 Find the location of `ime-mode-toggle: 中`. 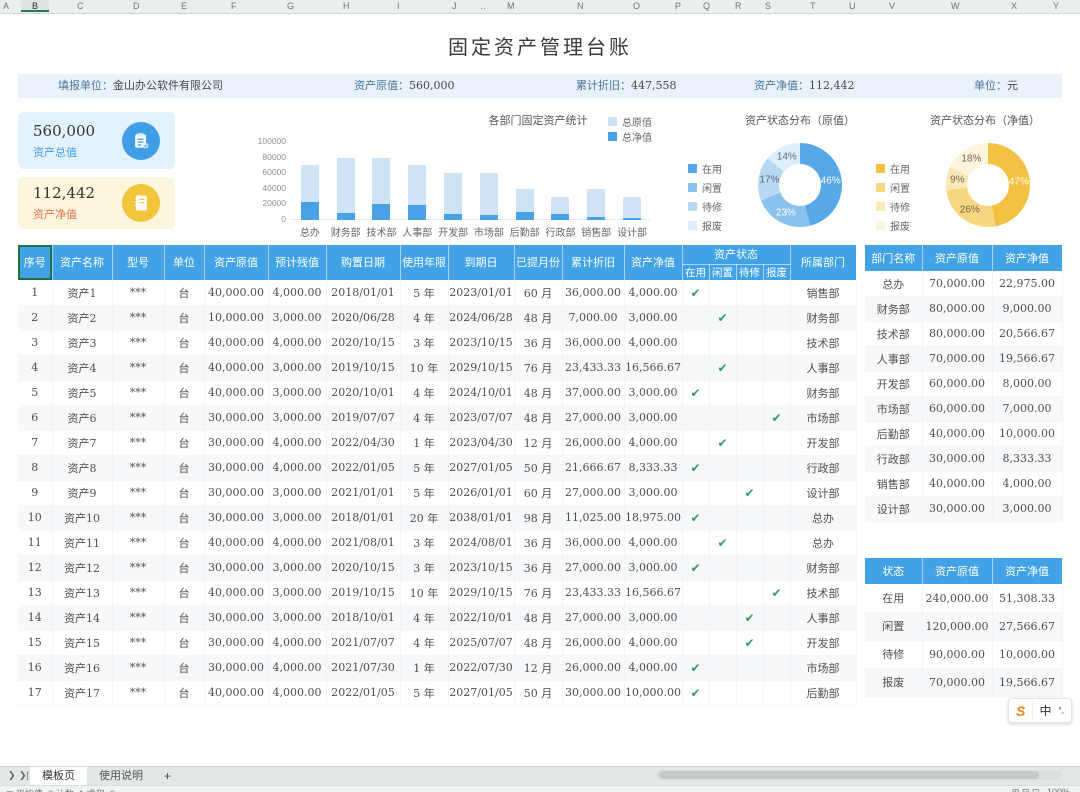

ime-mode-toggle: 中 is located at coordinates (1041, 710).